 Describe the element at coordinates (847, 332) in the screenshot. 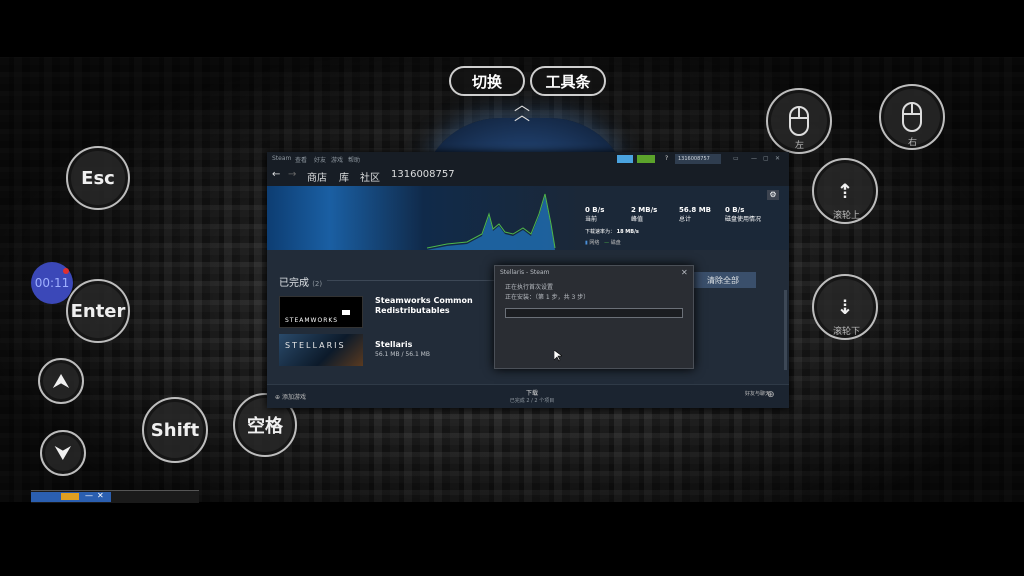

I see `scroll-down-label: 滚轮下` at that location.